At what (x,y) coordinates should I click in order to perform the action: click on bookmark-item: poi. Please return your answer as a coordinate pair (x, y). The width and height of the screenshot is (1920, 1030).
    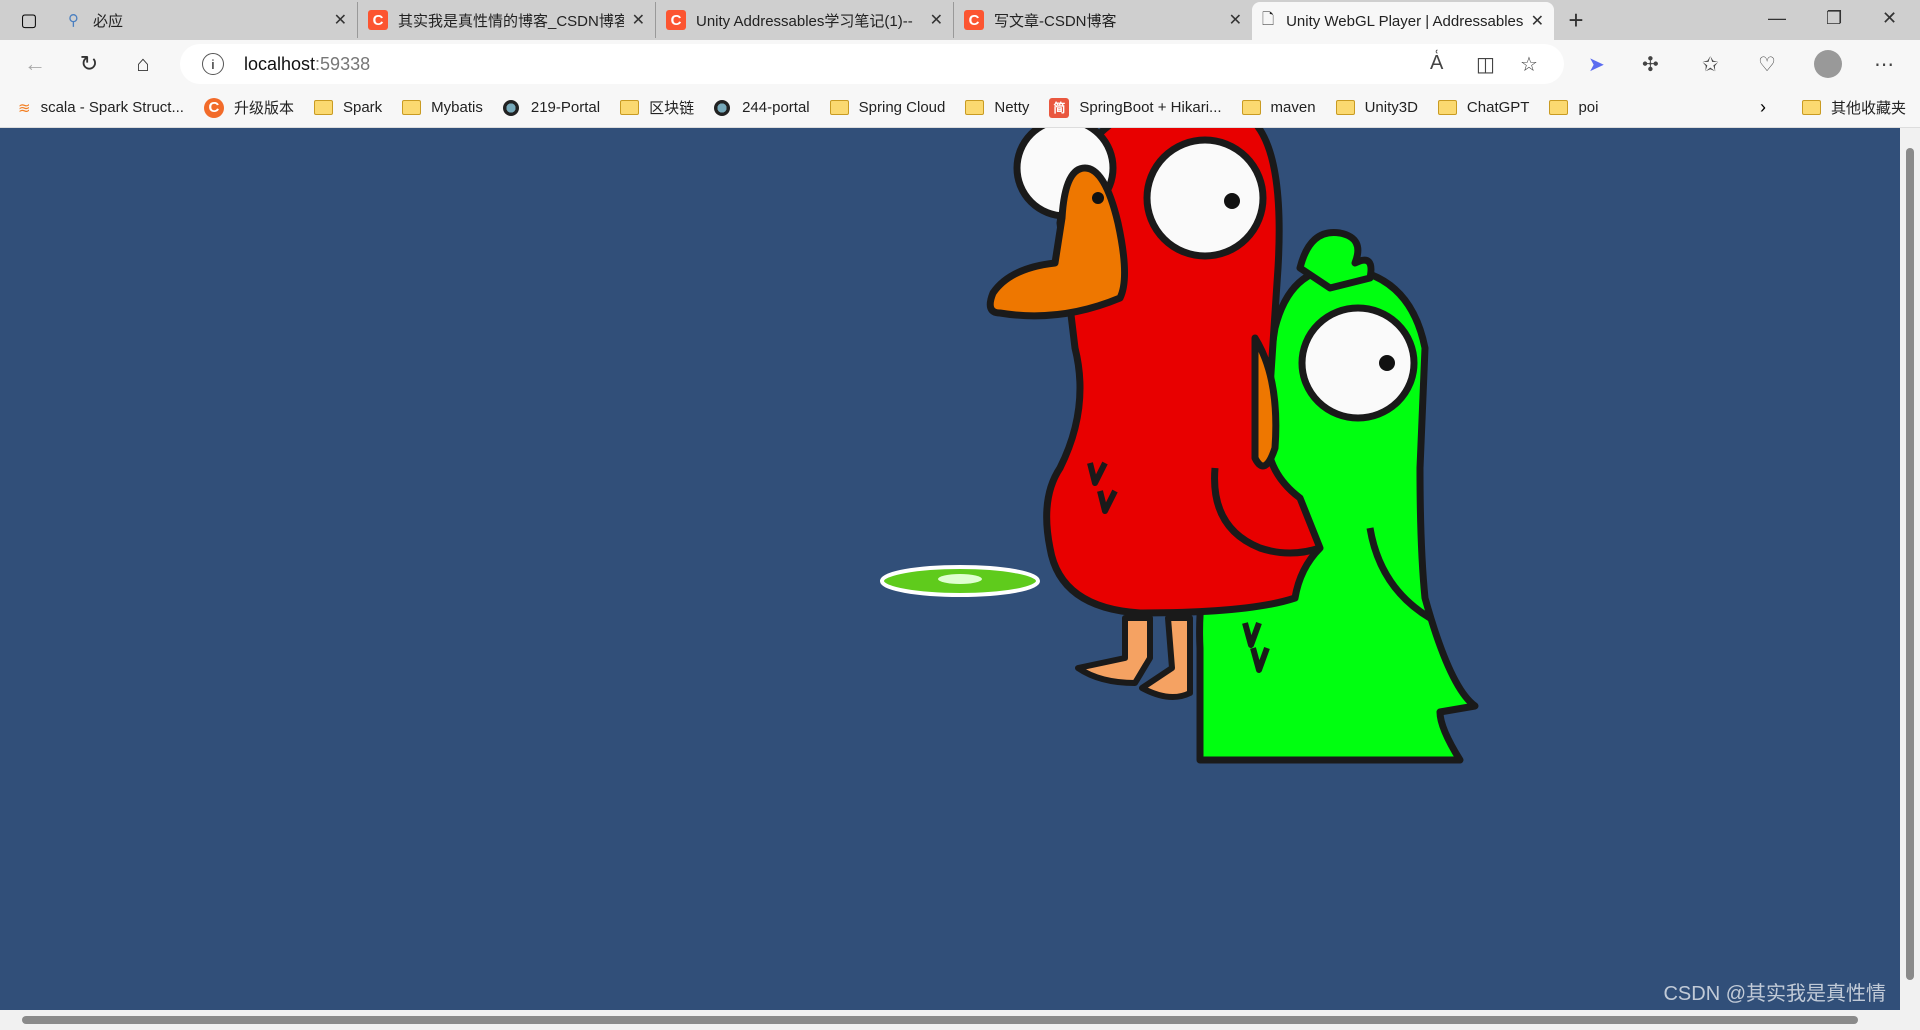
    Looking at the image, I should click on (1573, 107).